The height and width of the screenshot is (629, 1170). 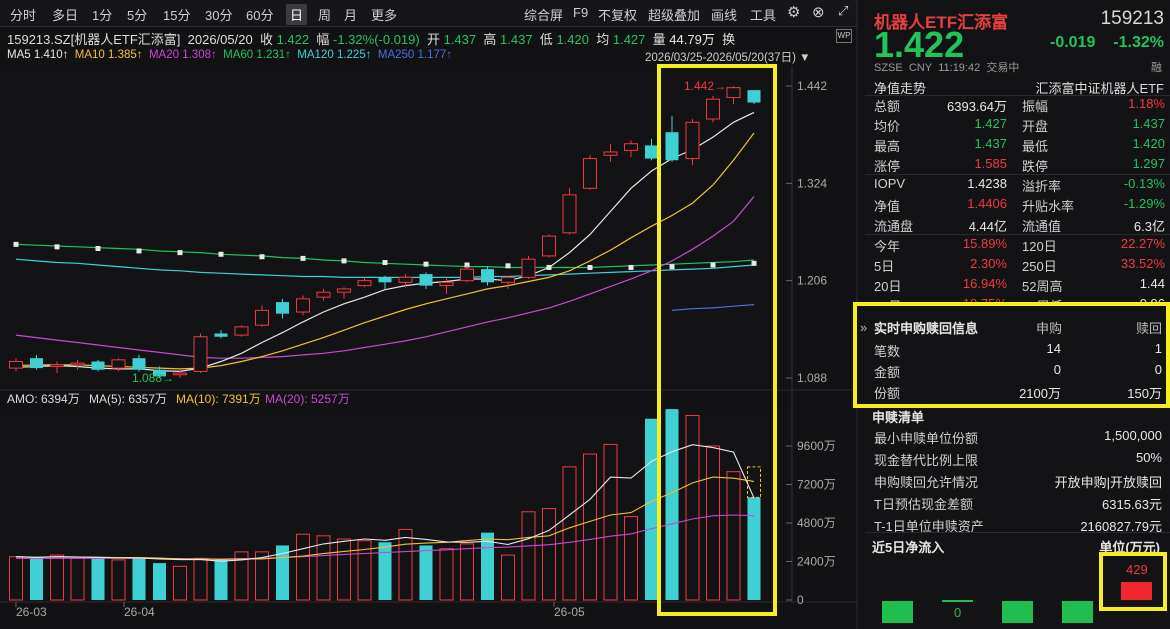 I want to click on perf-stat-label: 今年, so click(x=887, y=246).